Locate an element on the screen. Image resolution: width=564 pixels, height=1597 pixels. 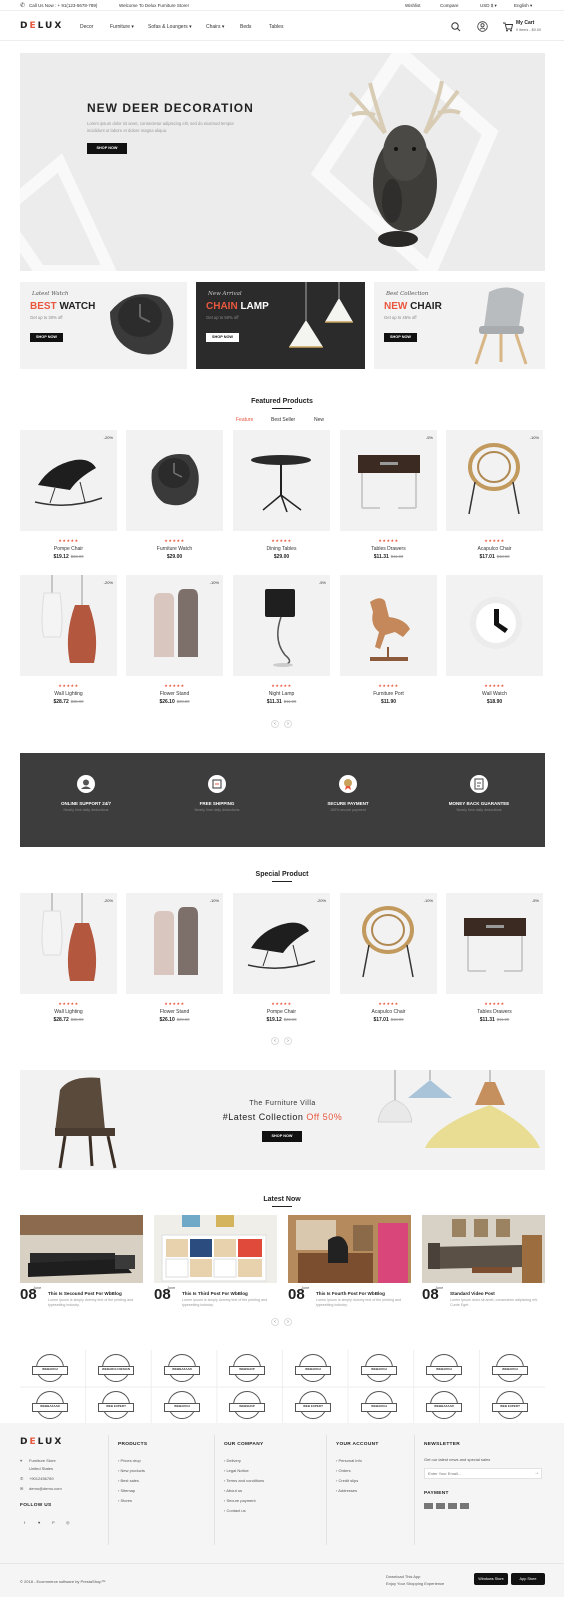
footer-link: › Addresses is located at coordinates (346, 1490).